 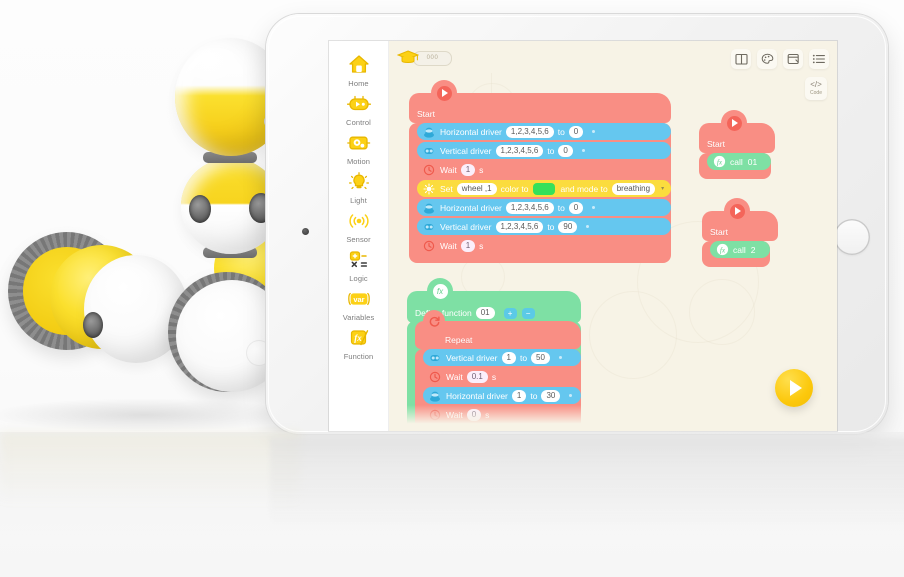 I want to click on side-program-stack-2: Start fx call 2, so click(x=740, y=232).